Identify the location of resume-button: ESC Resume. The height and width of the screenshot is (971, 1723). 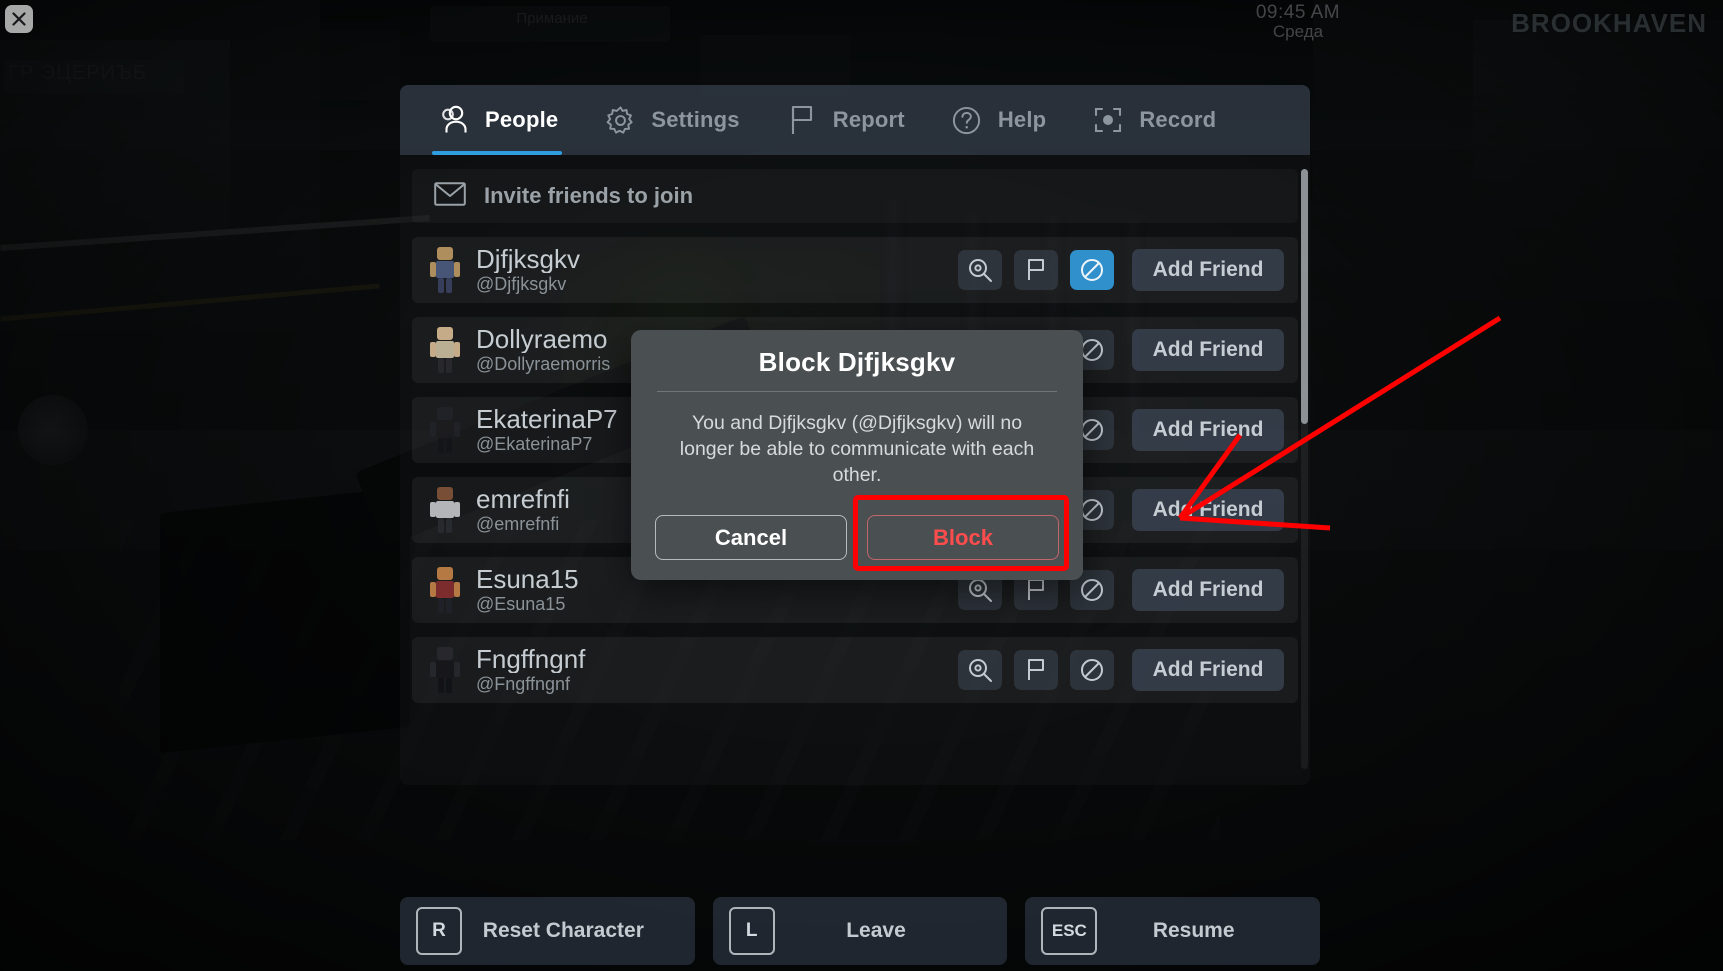
(1173, 931).